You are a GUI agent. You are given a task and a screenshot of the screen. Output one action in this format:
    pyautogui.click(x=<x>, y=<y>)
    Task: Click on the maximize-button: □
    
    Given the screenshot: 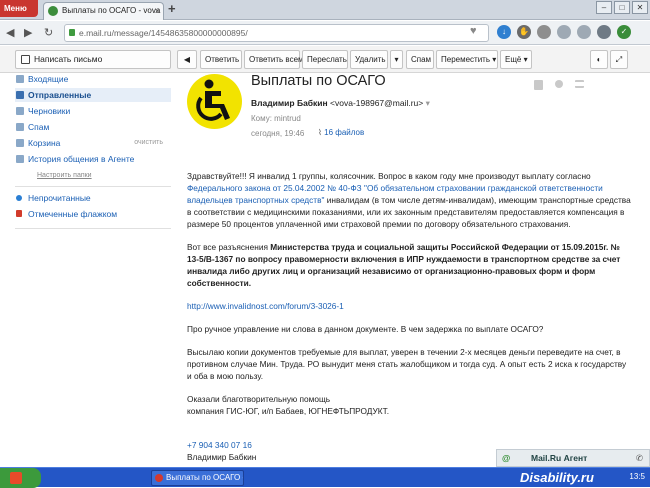 What is the action you would take?
    pyautogui.click(x=622, y=7)
    